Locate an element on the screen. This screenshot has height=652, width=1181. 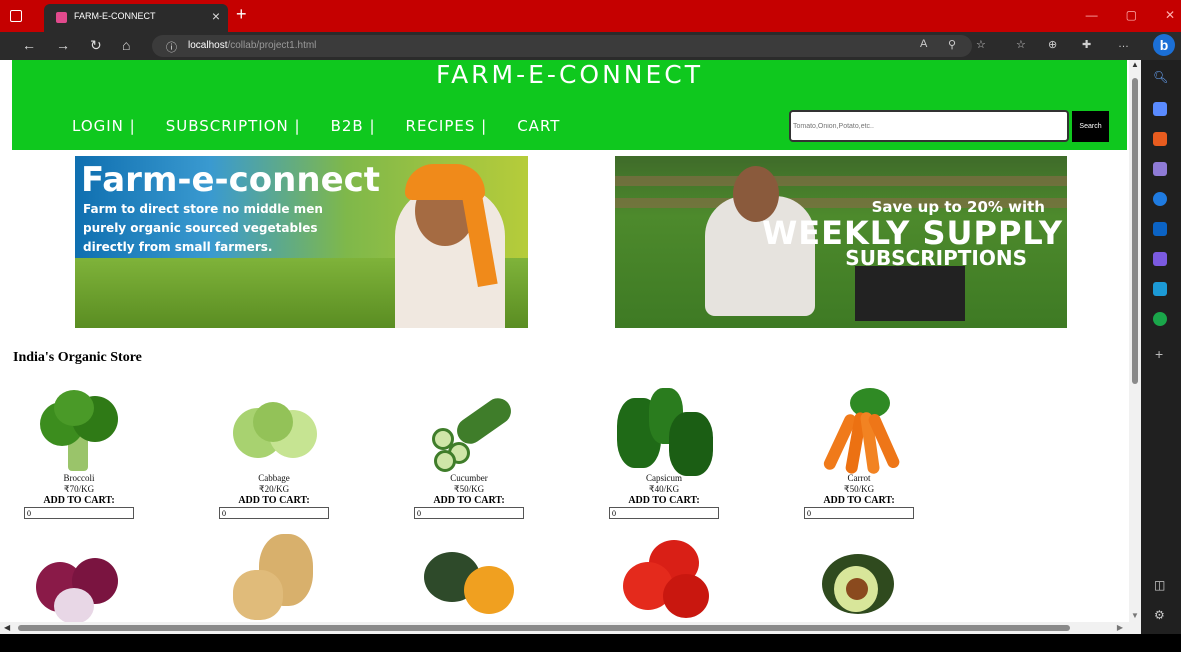
banner-line: purely organic sourced vegetables is located at coordinates (200, 228).